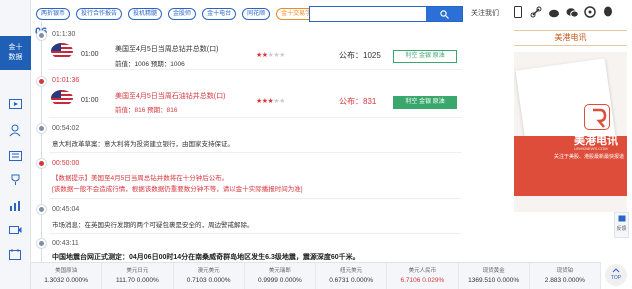  I want to click on event-published-value: 公布：831, so click(358, 101).